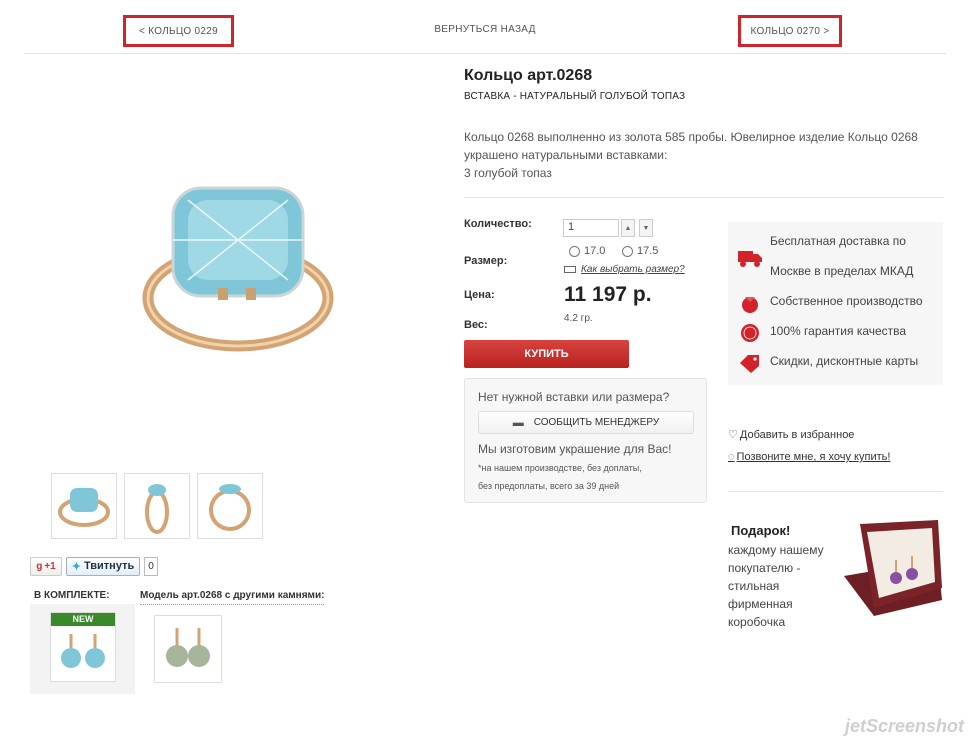 The image size is (970, 743). Describe the element at coordinates (750, 259) in the screenshot. I see `truck-icon` at that location.